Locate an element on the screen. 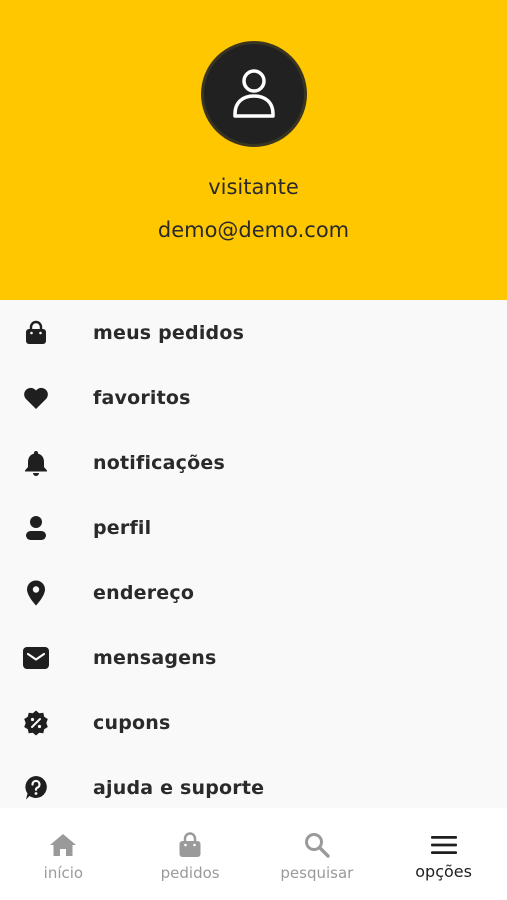  menu-item-label: notificações is located at coordinates (159, 462).